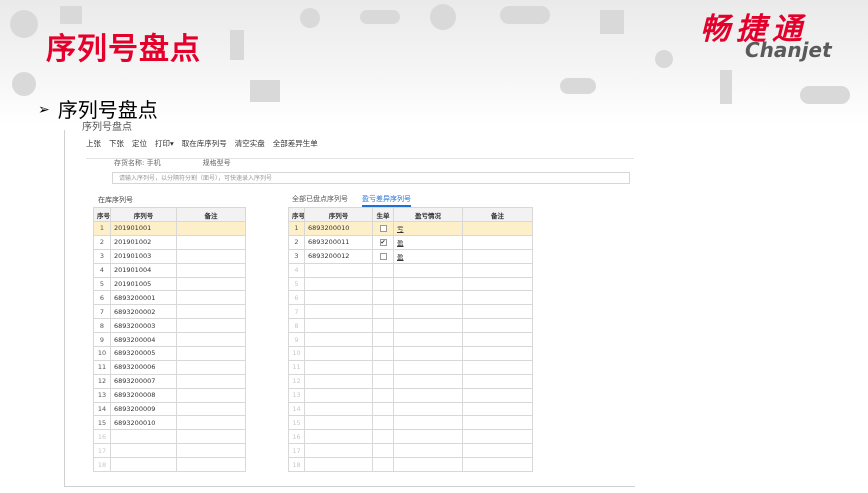 The height and width of the screenshot is (493, 868). What do you see at coordinates (386, 200) in the screenshot?
I see `tab-diff-serials: 盈亏差异序列号` at bounding box center [386, 200].